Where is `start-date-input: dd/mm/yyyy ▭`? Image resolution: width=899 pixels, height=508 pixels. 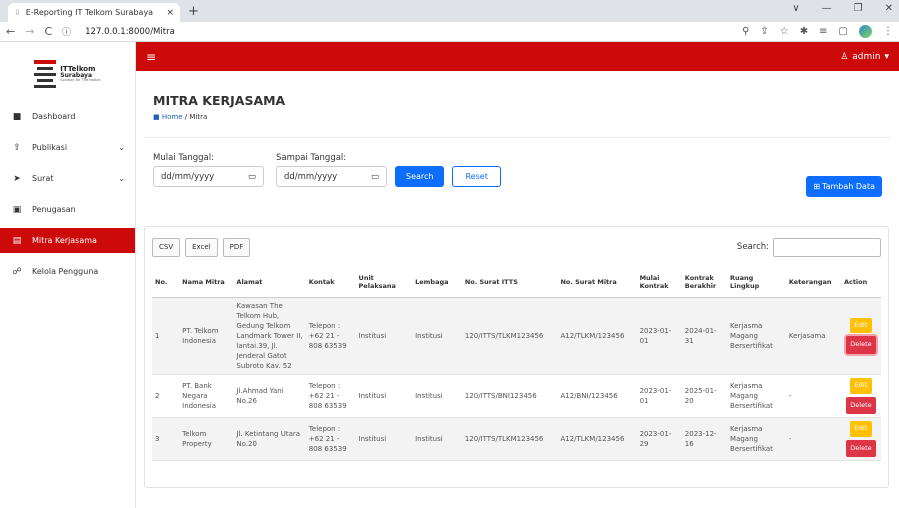 start-date-input: dd/mm/yyyy ▭ is located at coordinates (208, 176).